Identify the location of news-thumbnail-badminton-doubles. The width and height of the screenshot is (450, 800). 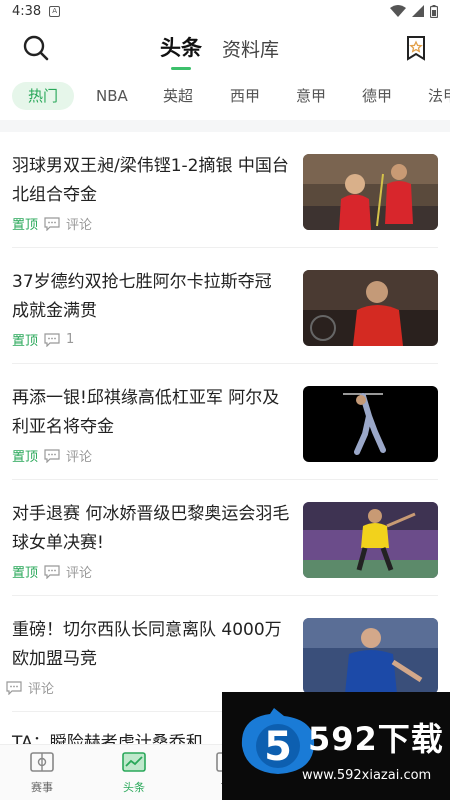
(370, 192).